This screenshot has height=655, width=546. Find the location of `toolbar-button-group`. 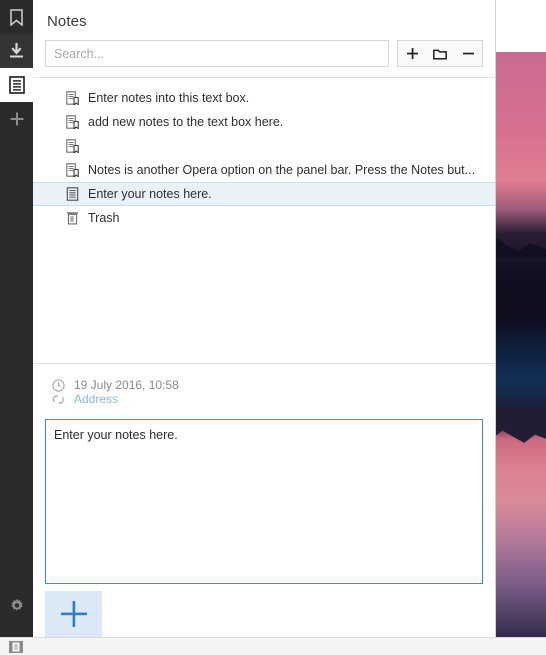

toolbar-button-group is located at coordinates (440, 53).